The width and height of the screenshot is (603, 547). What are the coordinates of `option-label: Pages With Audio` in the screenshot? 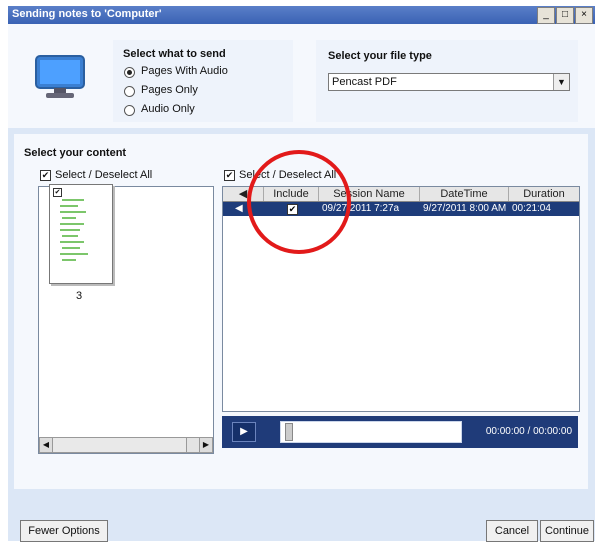 It's located at (184, 71).